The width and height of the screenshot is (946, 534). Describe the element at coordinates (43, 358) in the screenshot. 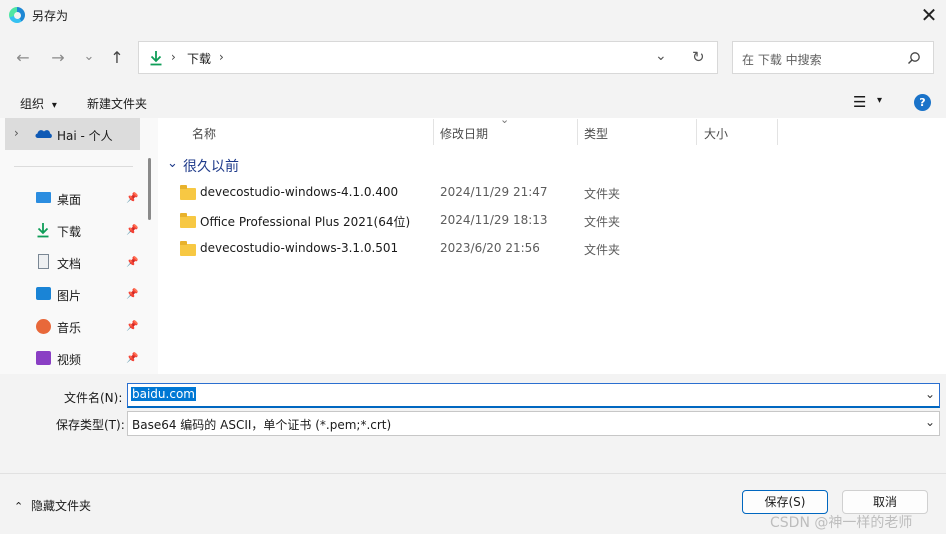

I see `video-icon` at that location.